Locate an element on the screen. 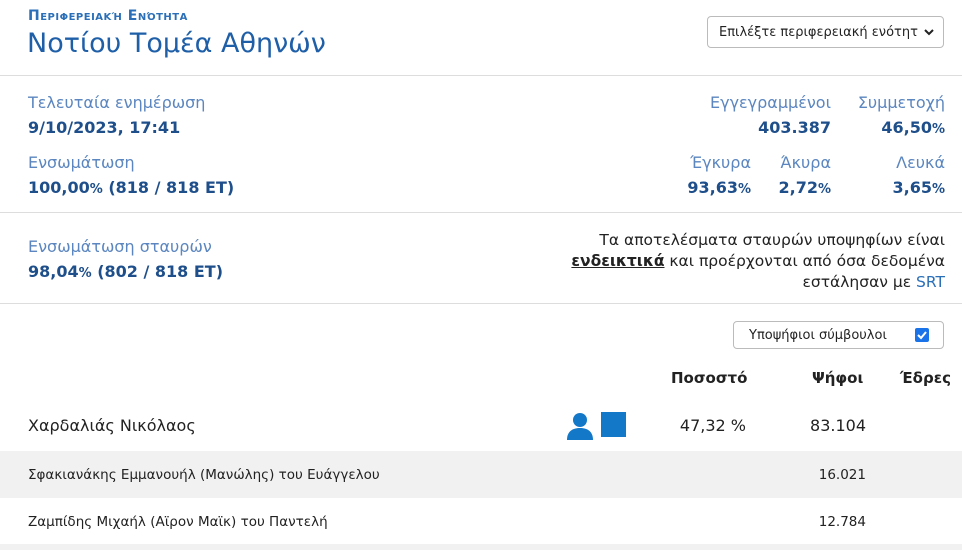 The height and width of the screenshot is (550, 962). region-select: Επιλέξτε περιφερειακή ενότητ is located at coordinates (825, 32).